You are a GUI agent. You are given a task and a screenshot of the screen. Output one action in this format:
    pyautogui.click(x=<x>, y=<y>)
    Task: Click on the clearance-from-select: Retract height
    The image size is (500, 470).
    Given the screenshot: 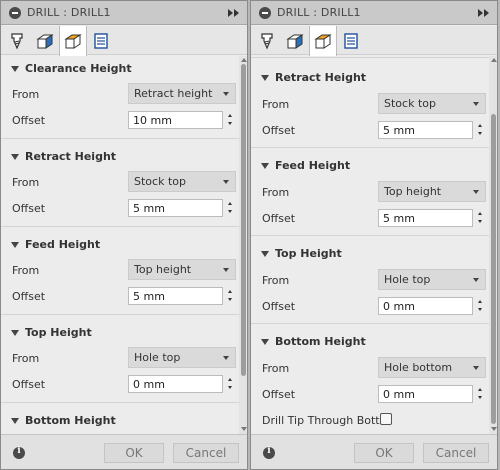 What is the action you would take?
    pyautogui.click(x=182, y=93)
    